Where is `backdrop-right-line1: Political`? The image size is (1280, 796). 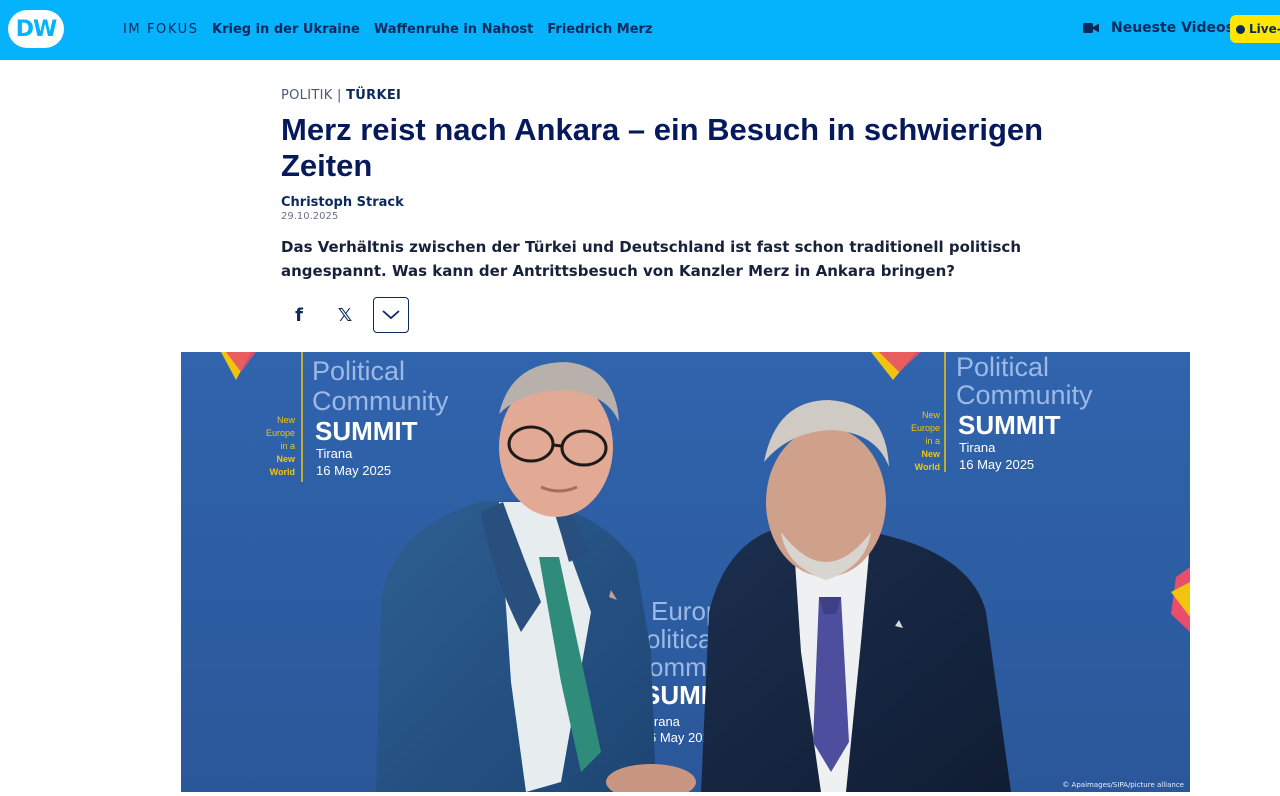 backdrop-right-line1: Political is located at coordinates (1002, 367).